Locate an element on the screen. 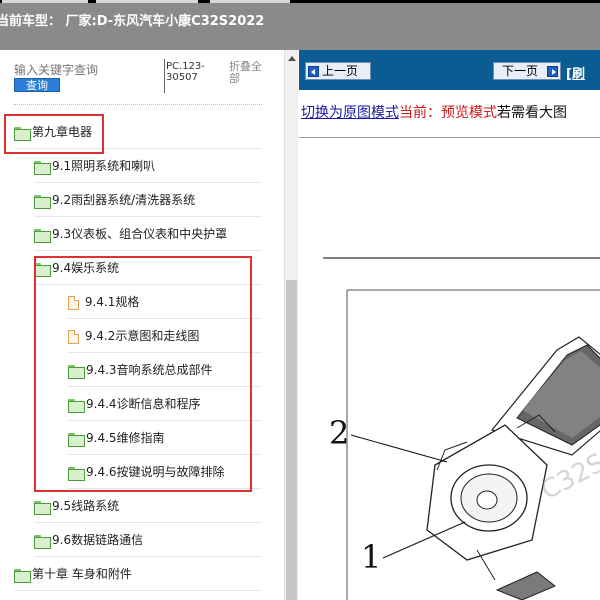 This screenshot has width=600, height=600. highlight-box-chapter9 is located at coordinates (54, 134).